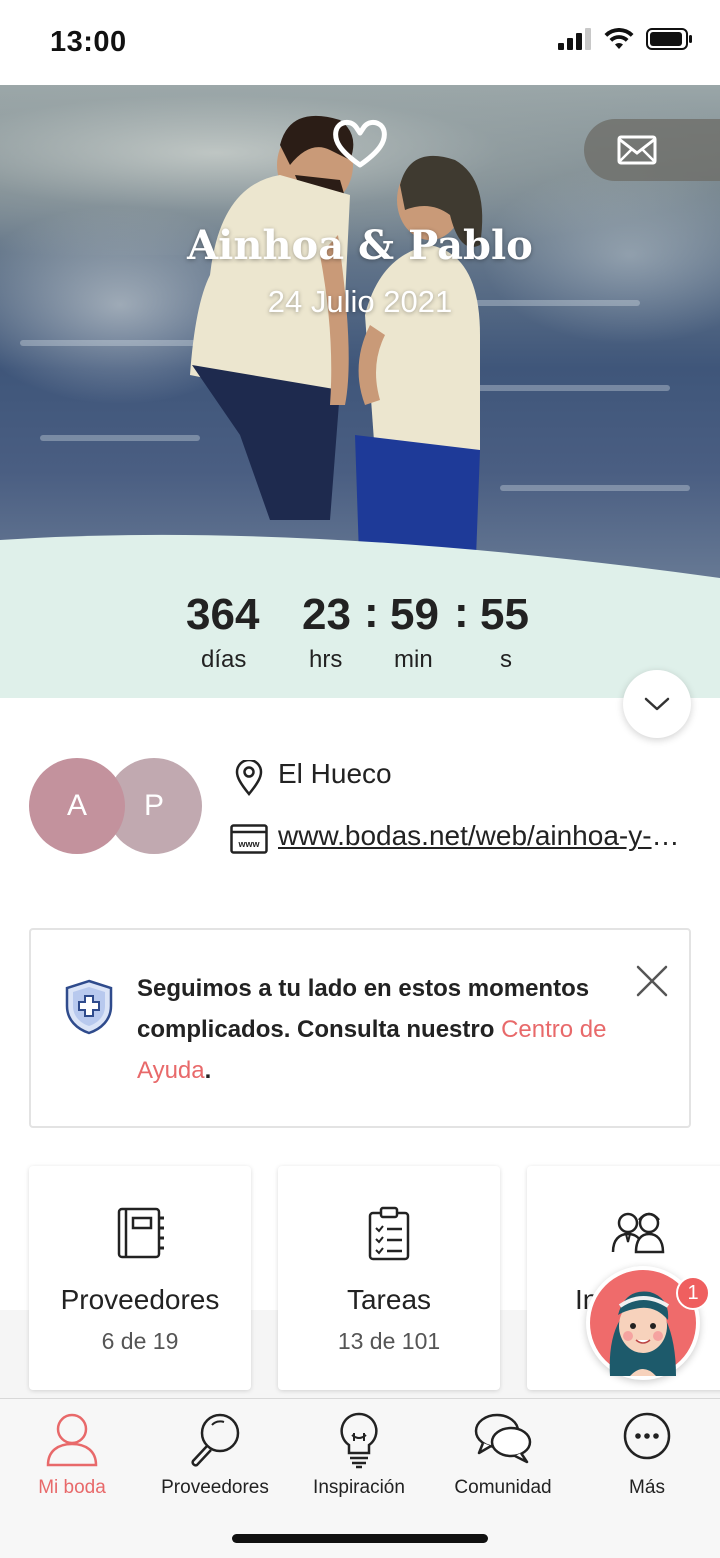  I want to click on svg-text: www, so click(248, 844).